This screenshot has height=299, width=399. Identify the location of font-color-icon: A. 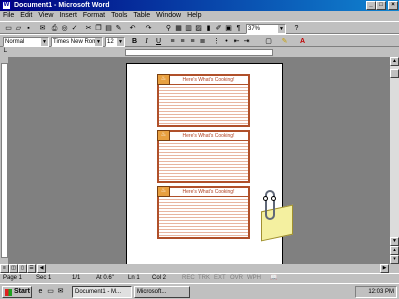
(302, 41).